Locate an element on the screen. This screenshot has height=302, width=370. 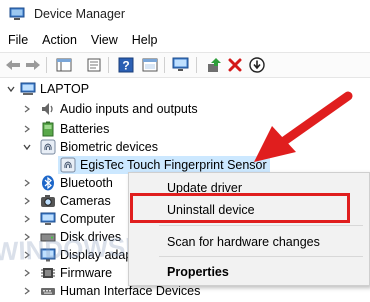
tree-item-label: EgisTec Touch Fingerprint Sensor is located at coordinates (173, 165).